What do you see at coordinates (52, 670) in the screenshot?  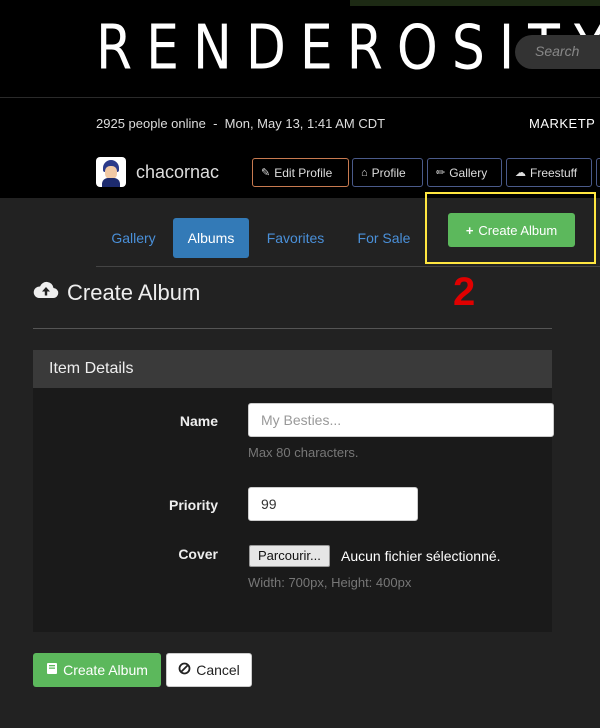 I see `book-icon` at bounding box center [52, 670].